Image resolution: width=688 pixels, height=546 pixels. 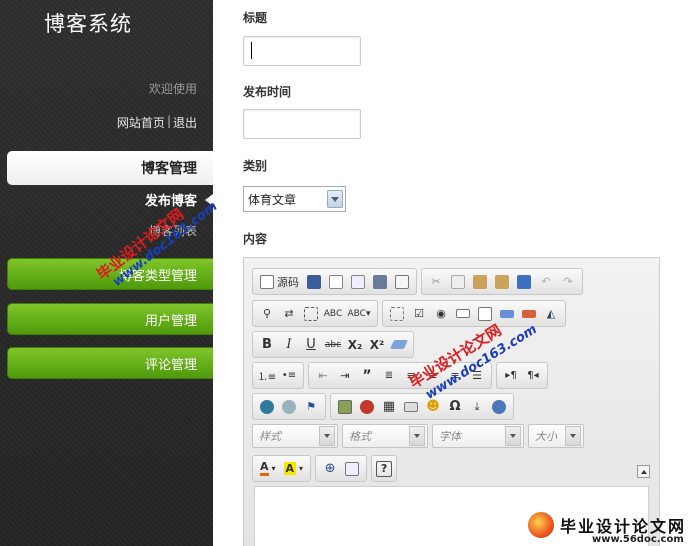 I want to click on collapse-toolbar-button, so click(x=643, y=471).